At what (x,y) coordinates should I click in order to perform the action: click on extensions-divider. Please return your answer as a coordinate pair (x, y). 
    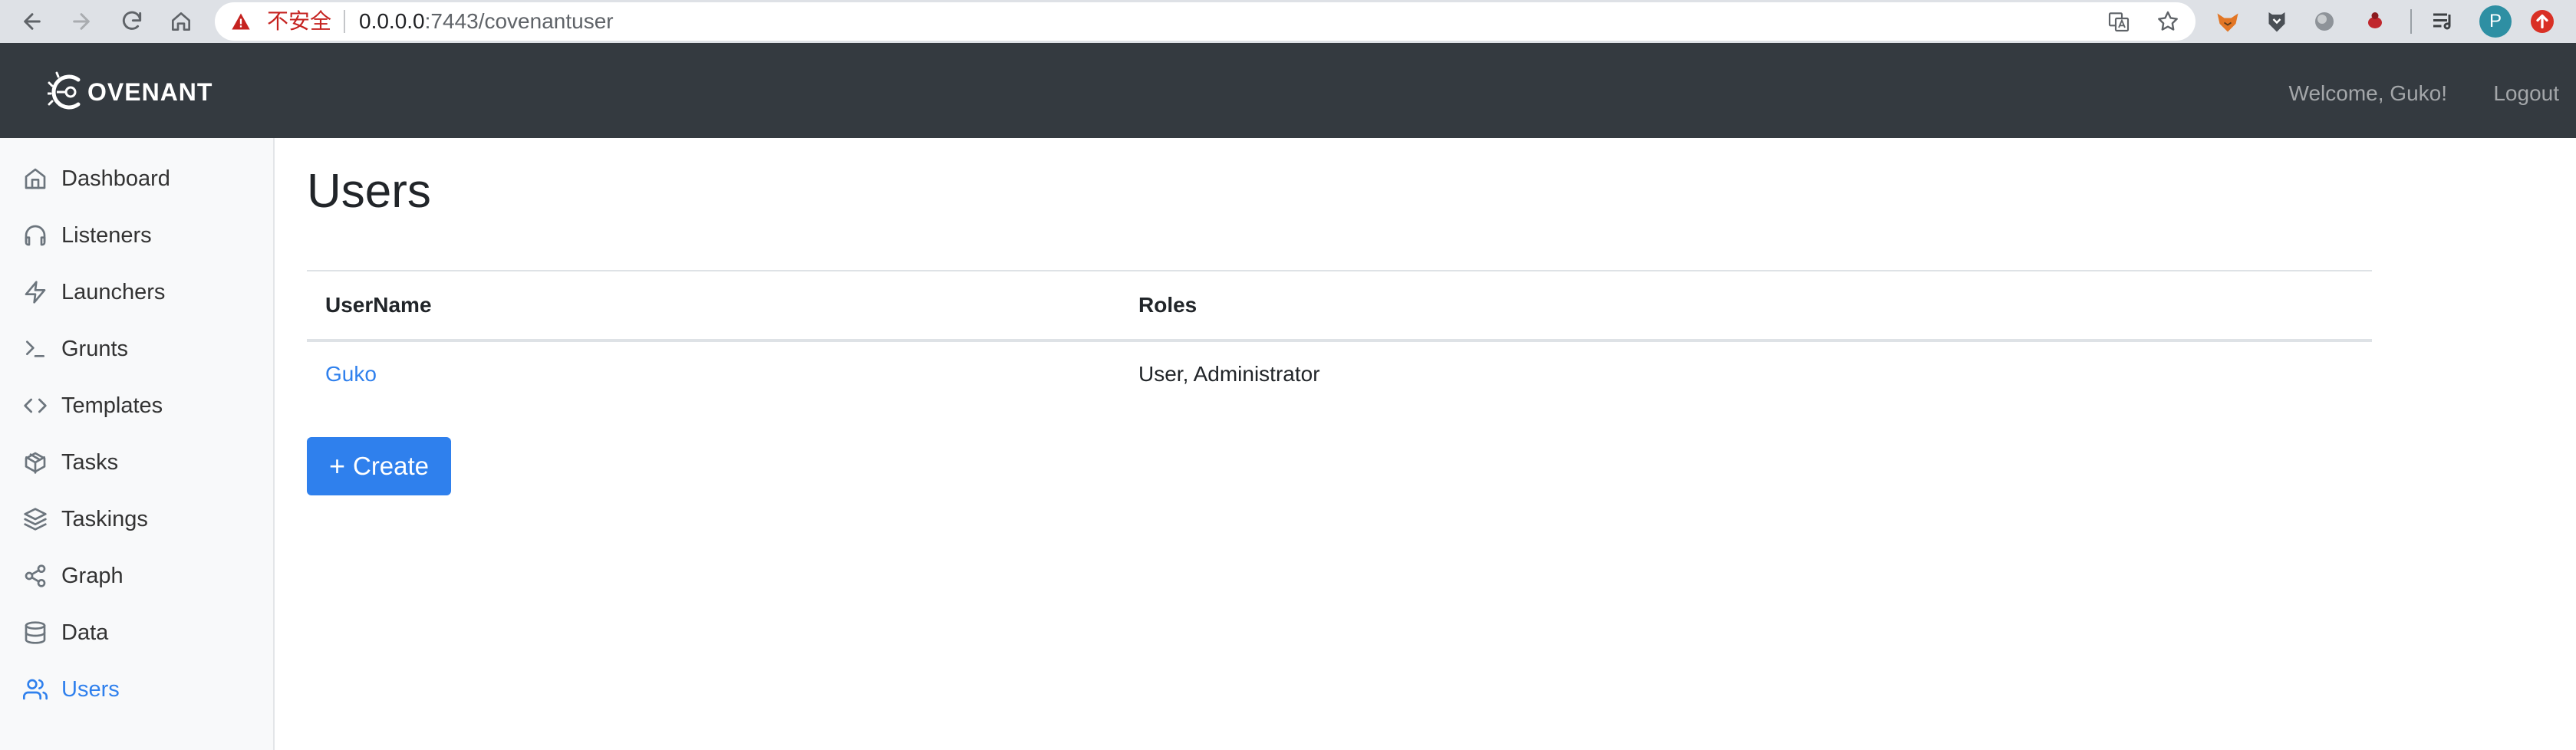
    Looking at the image, I should click on (2411, 21).